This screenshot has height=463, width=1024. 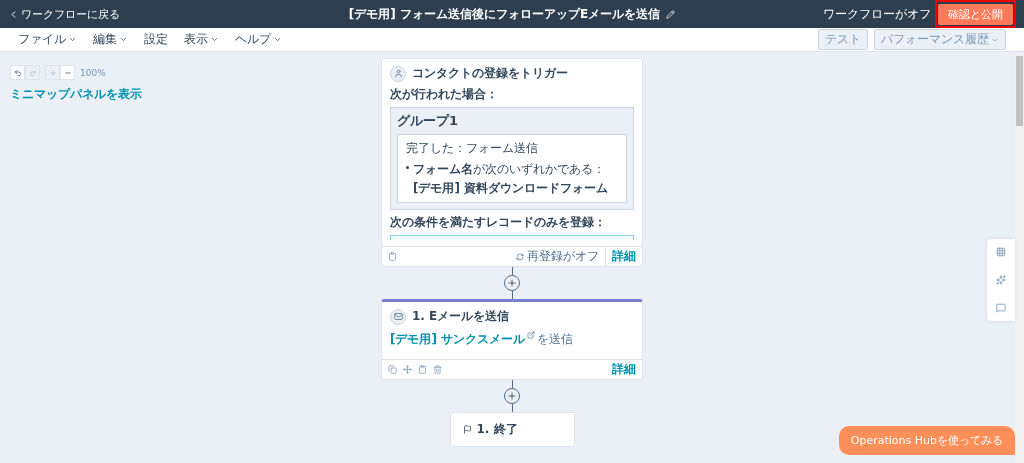 What do you see at coordinates (258, 39) in the screenshot?
I see `menu-item: ヘルプ` at bounding box center [258, 39].